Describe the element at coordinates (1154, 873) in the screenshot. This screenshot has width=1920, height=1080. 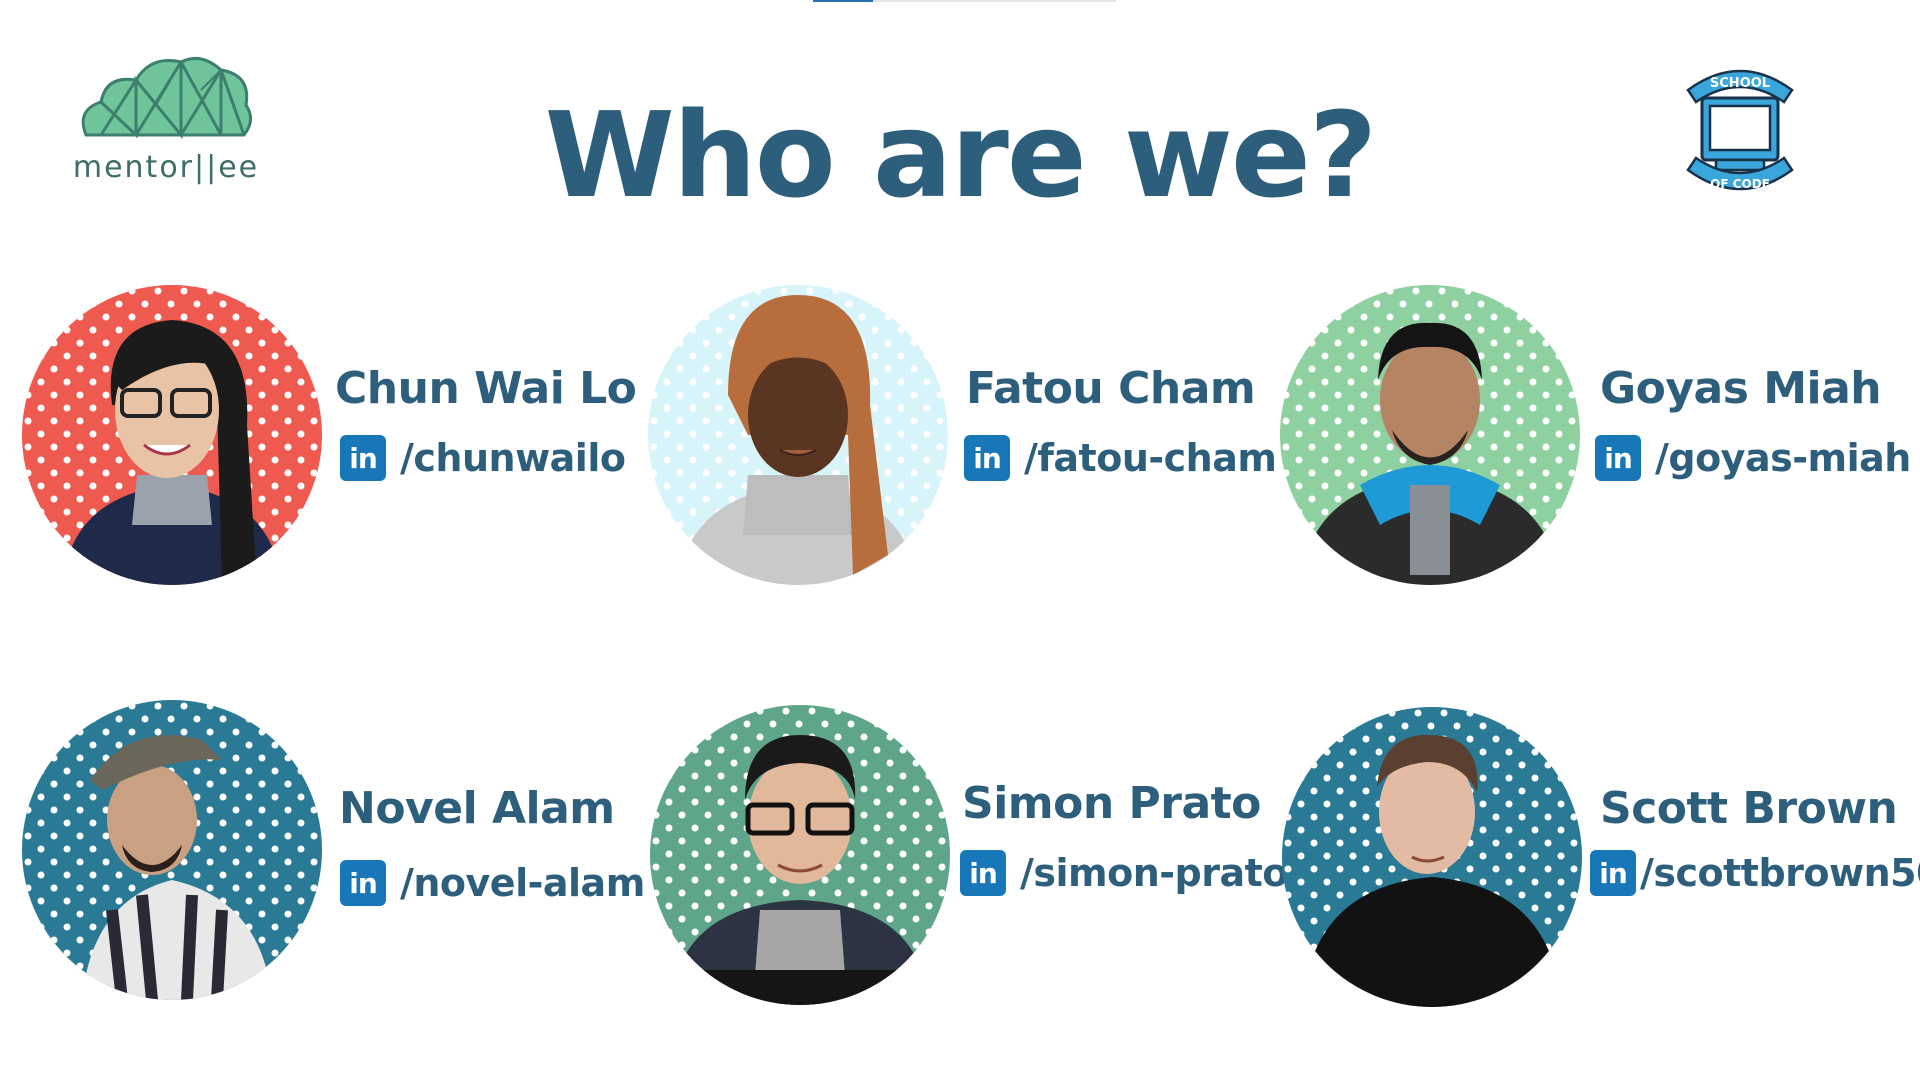
I see `linkedin-handle: /simon-prato` at that location.